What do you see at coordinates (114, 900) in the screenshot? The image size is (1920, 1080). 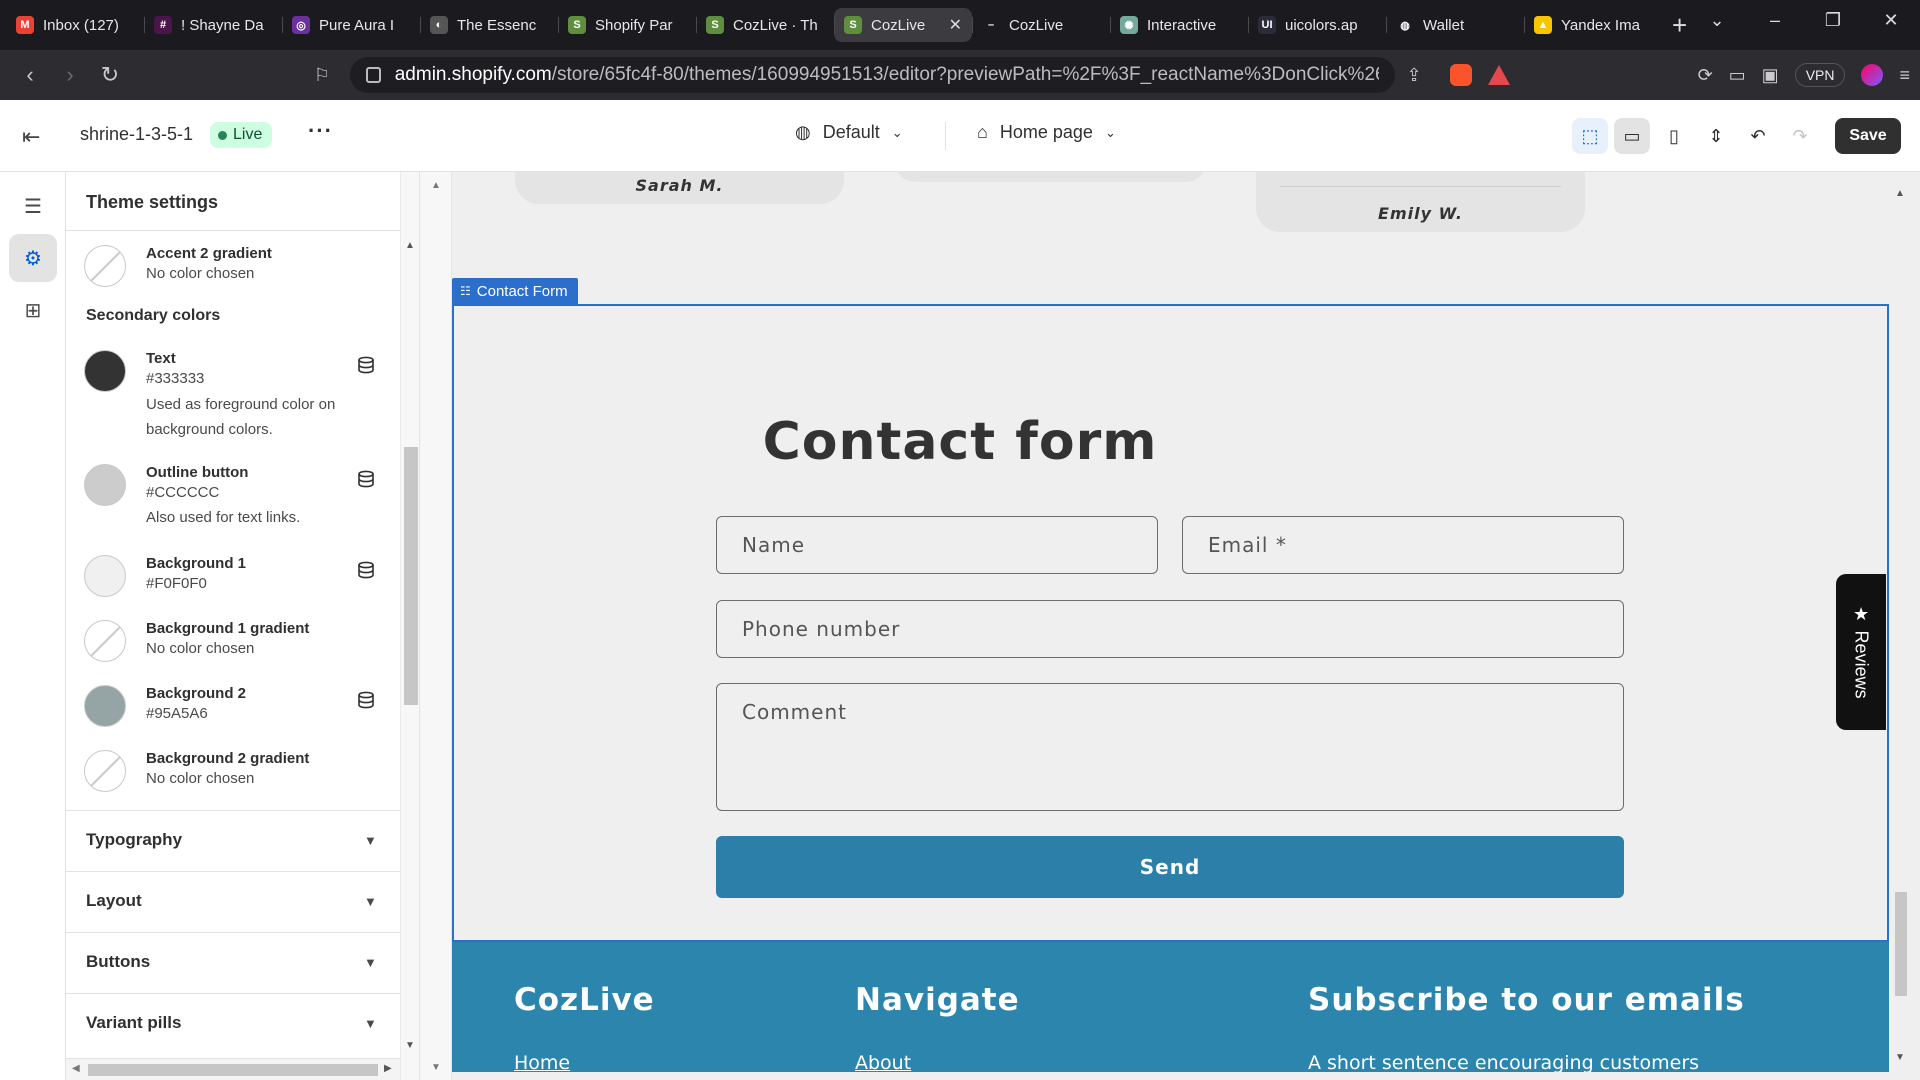 I see `accordion-label: Layout` at bounding box center [114, 900].